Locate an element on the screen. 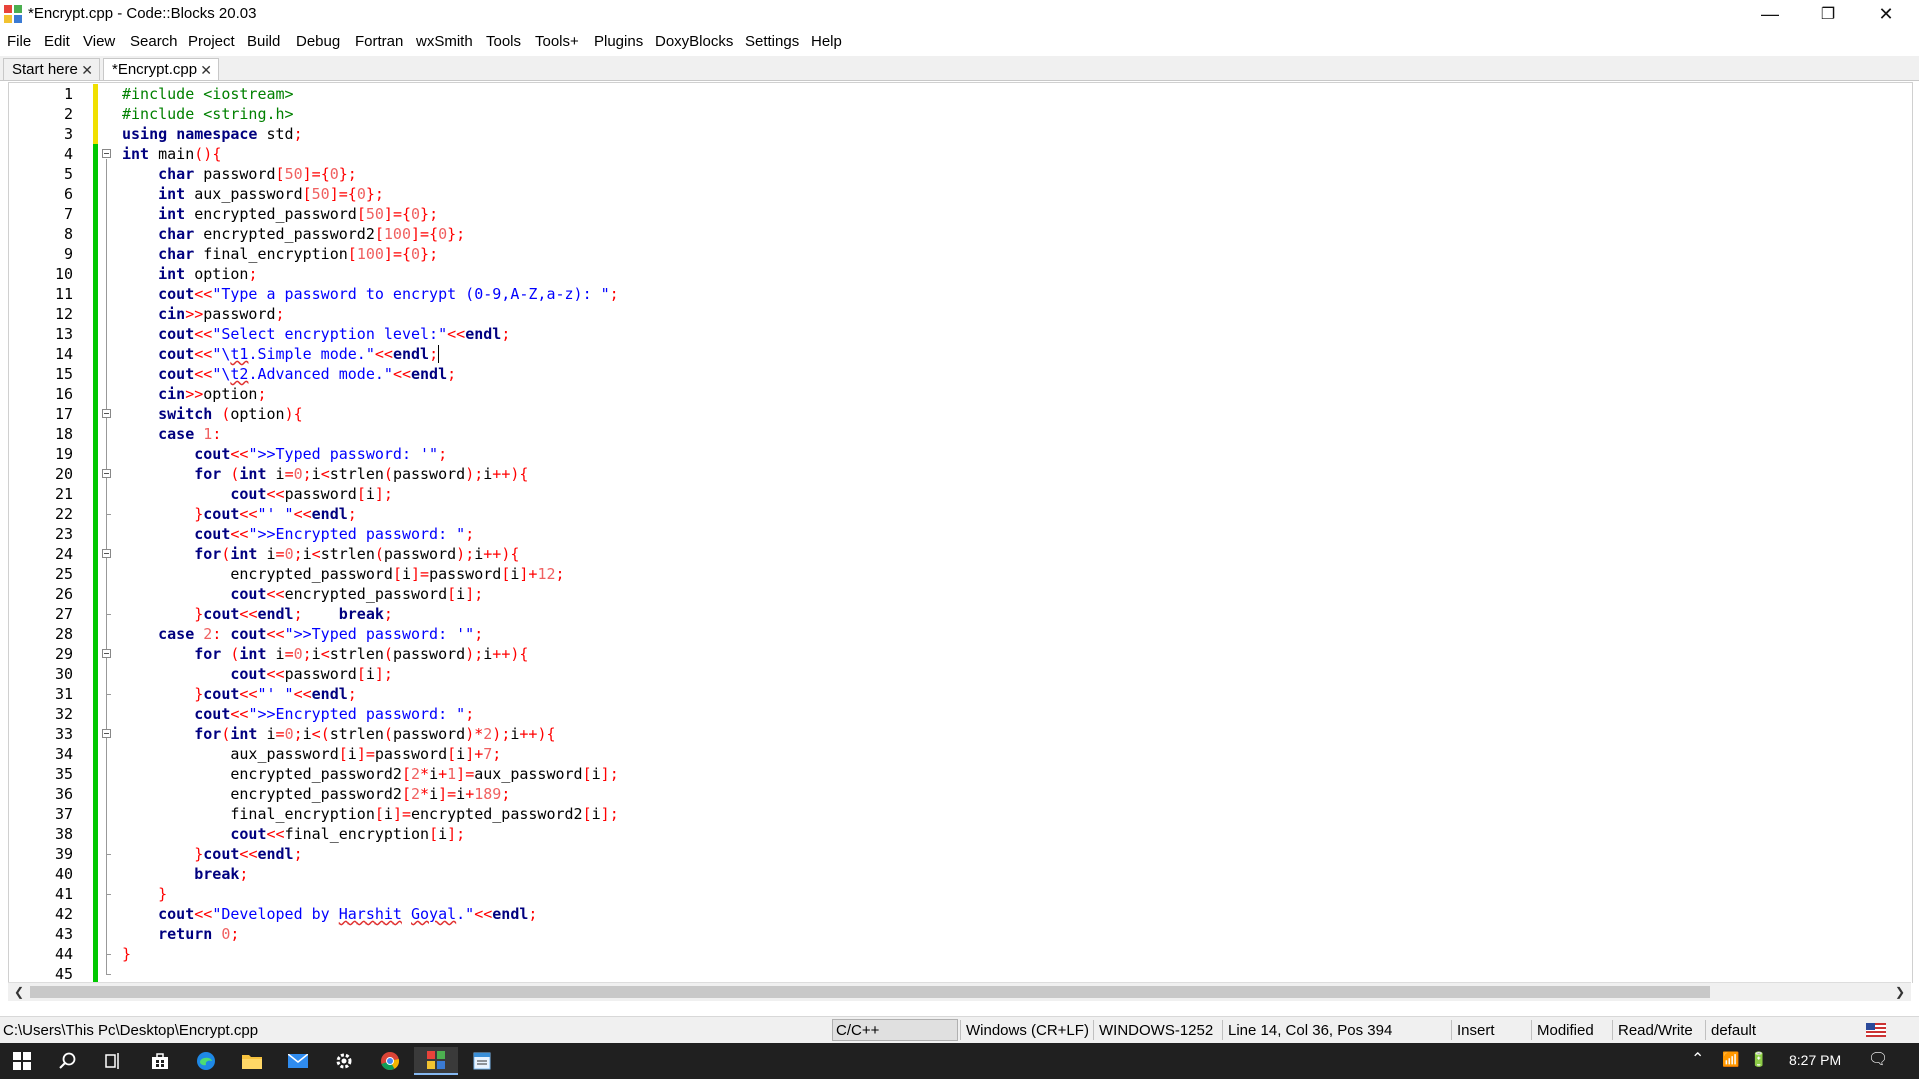 The image size is (1919, 1080). minimize-button: — is located at coordinates (1770, 14).